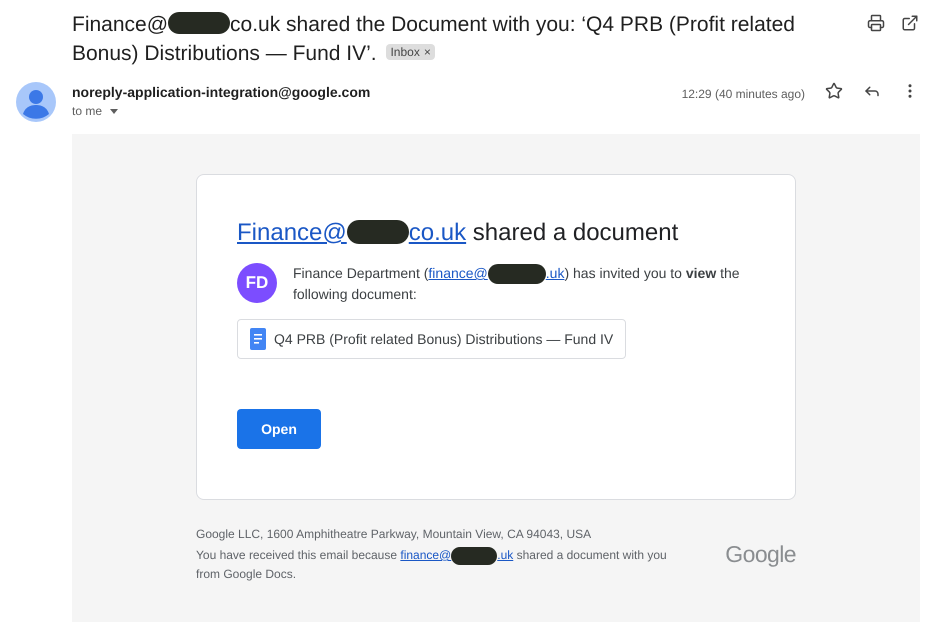 The height and width of the screenshot is (642, 931). Describe the element at coordinates (221, 92) in the screenshot. I see `sender-address: noreply-application-integration@google.com` at that location.